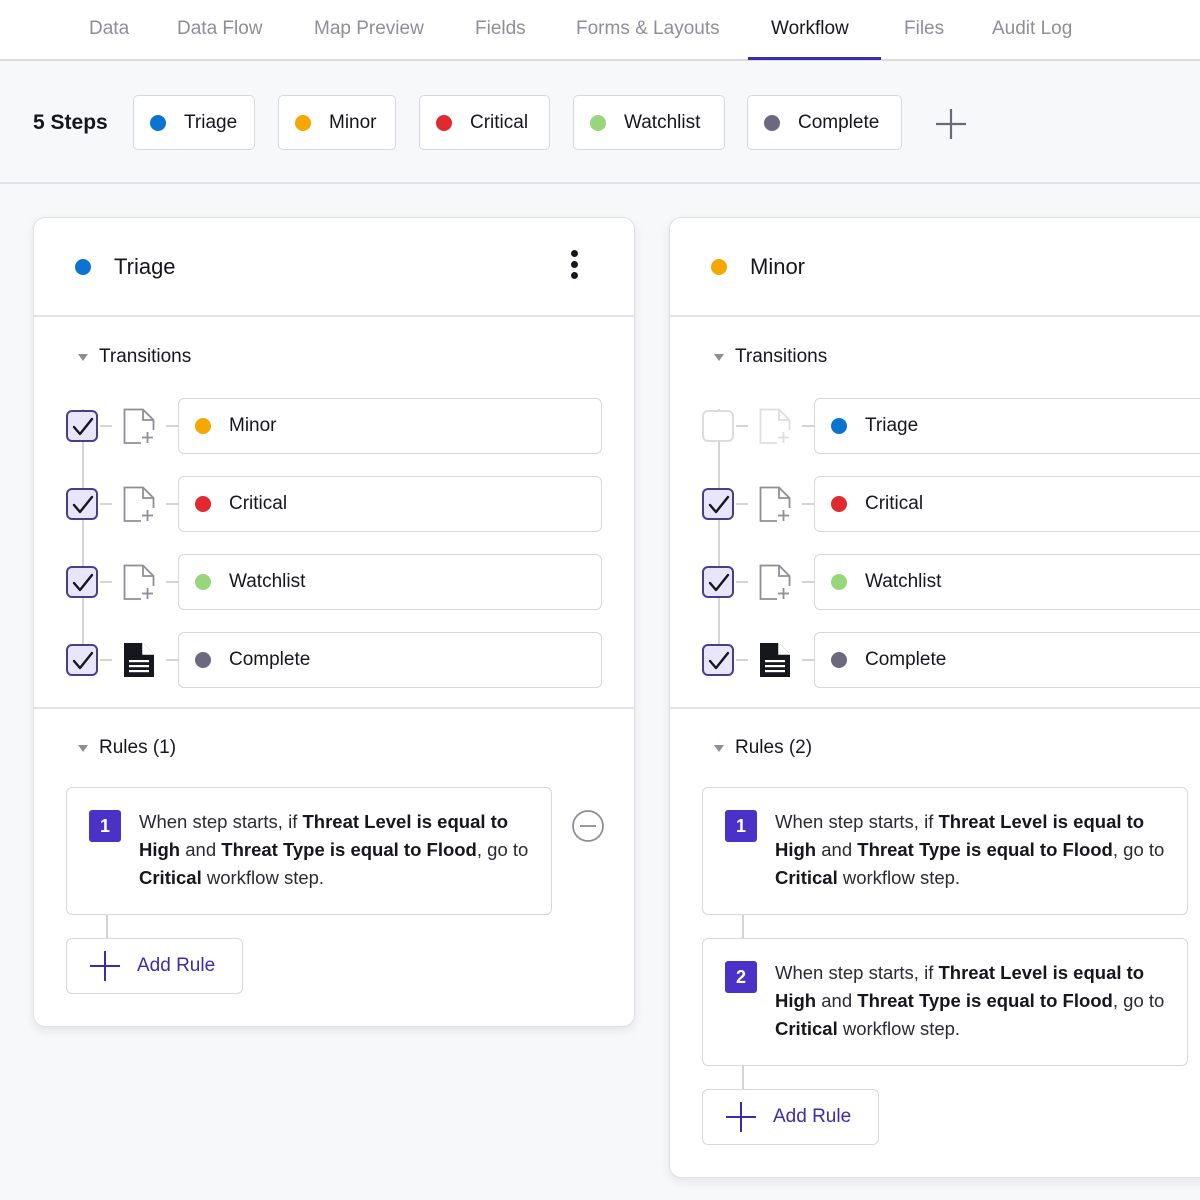  Describe the element at coordinates (810, 39) in the screenshot. I see `tab-workflow: Workflow` at that location.